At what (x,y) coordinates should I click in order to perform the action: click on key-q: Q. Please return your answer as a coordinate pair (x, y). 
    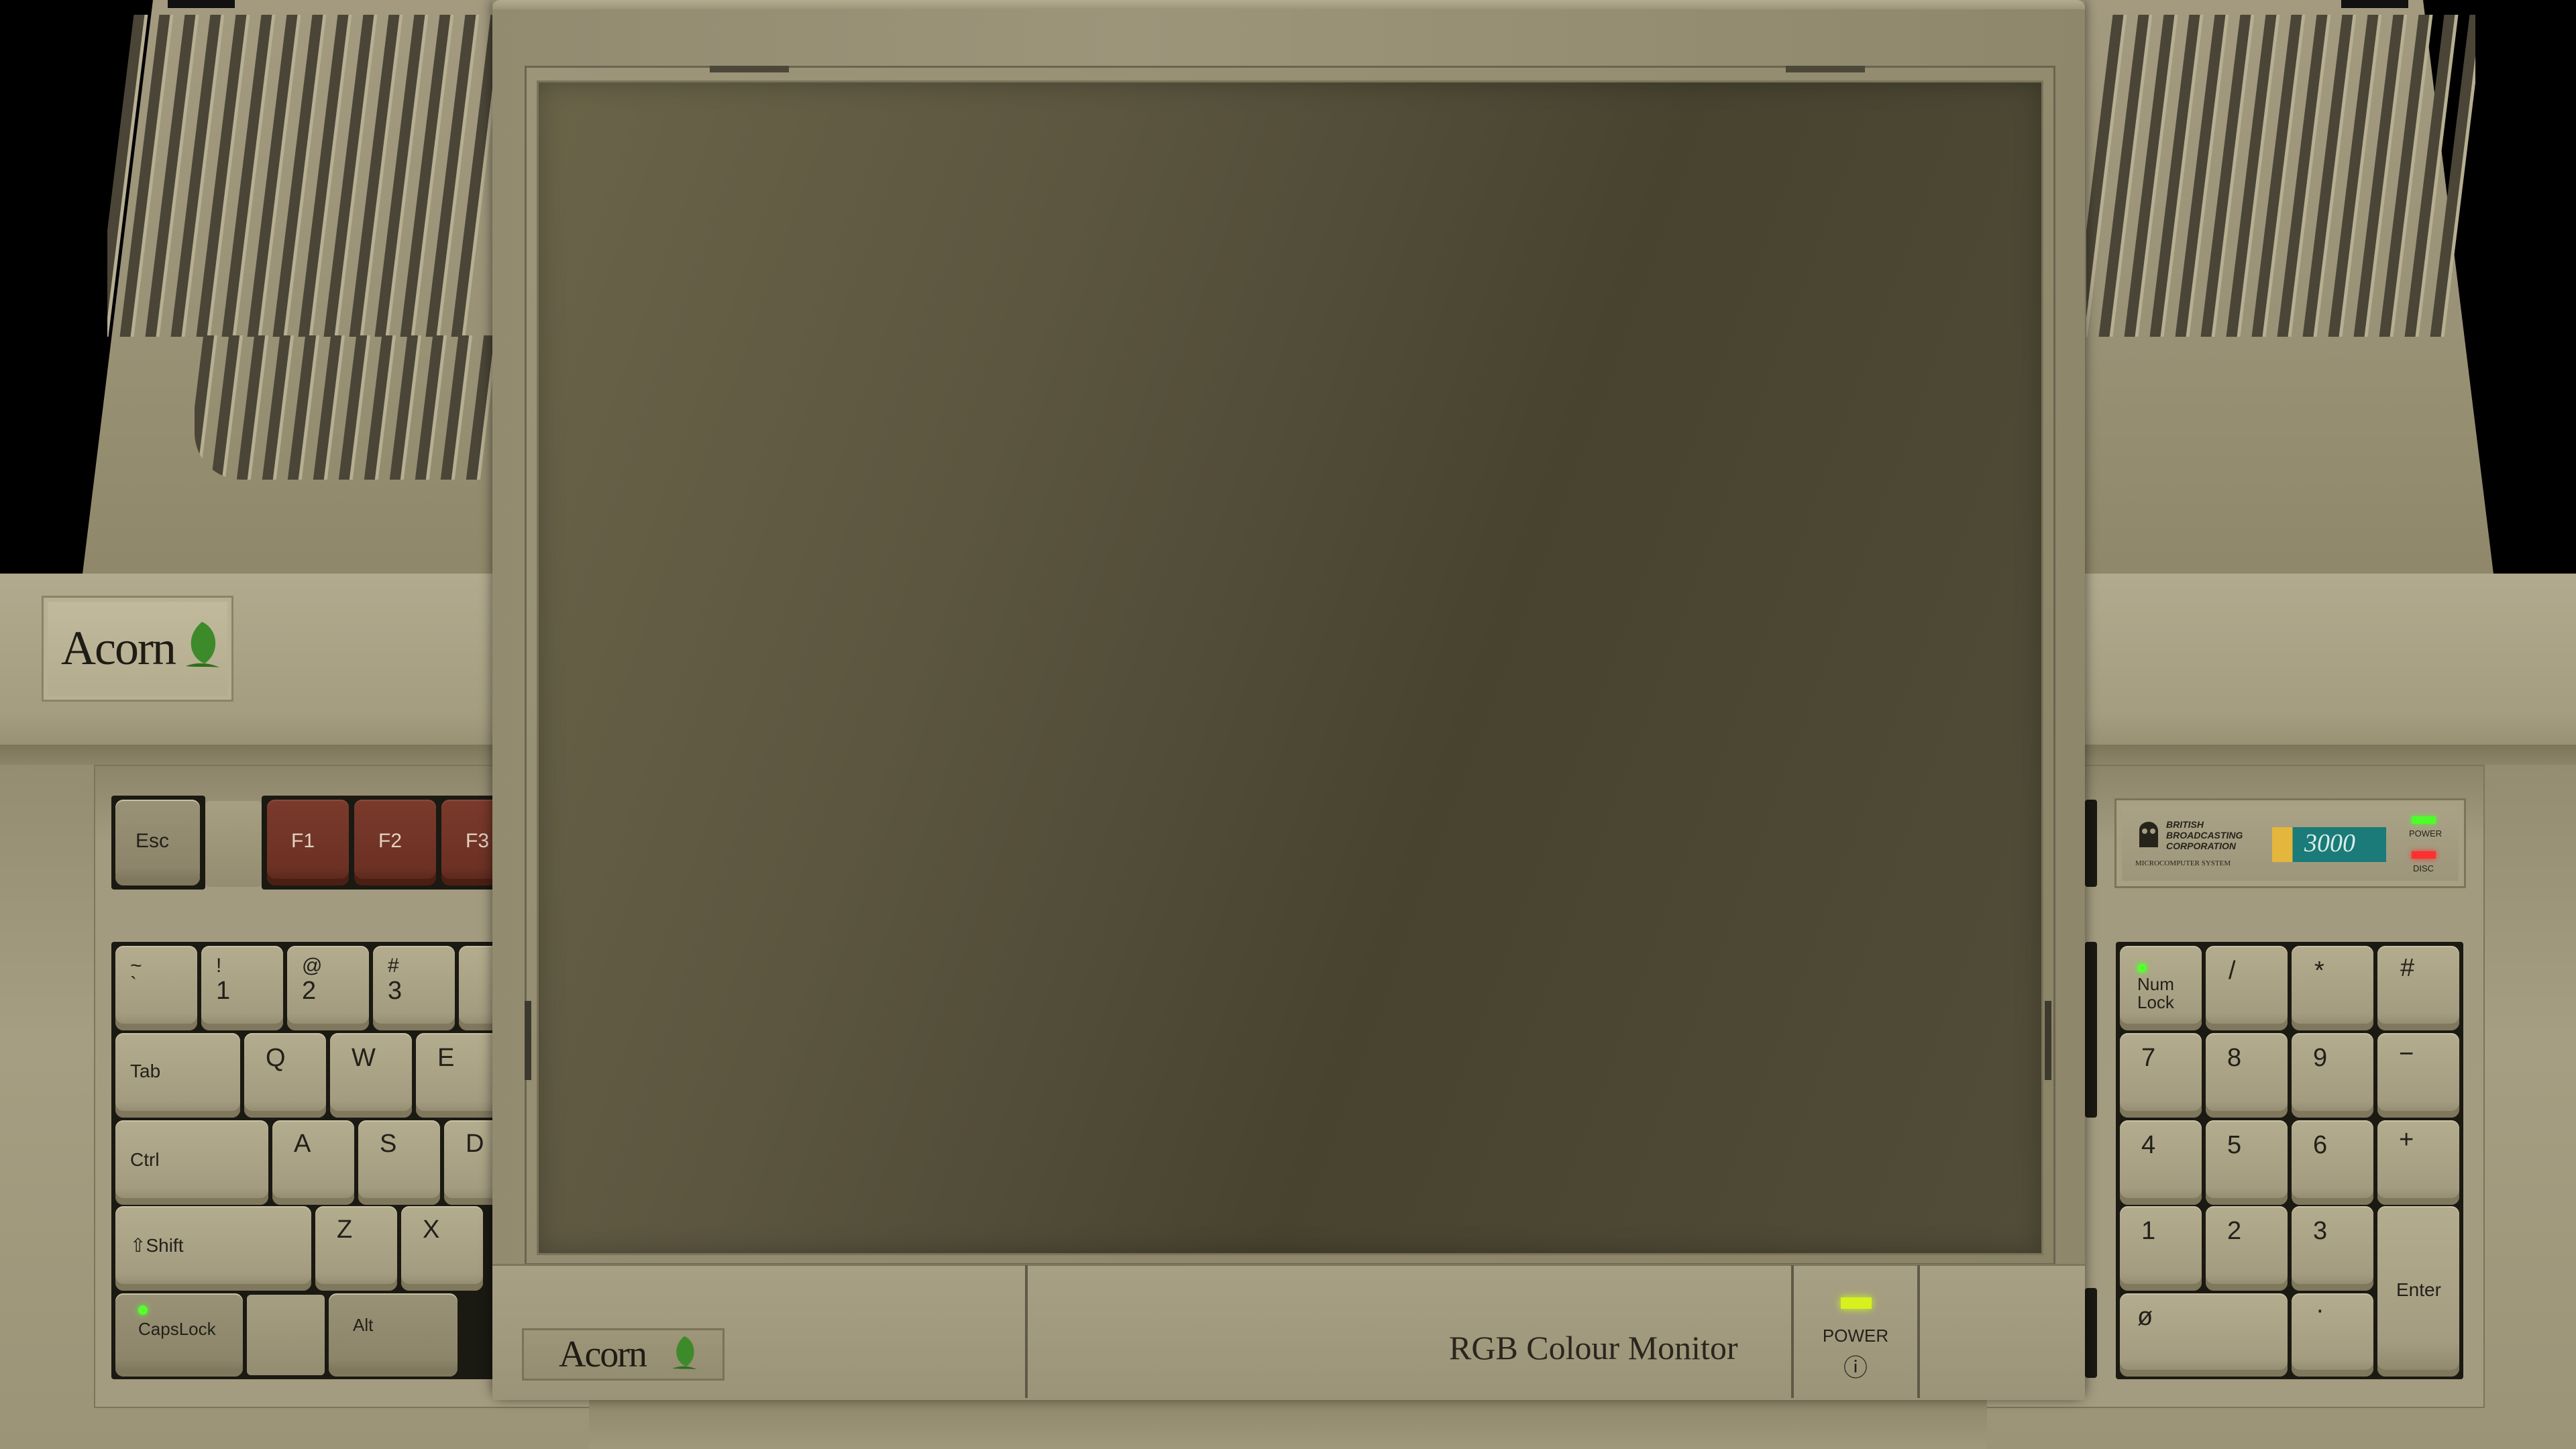
    Looking at the image, I should click on (285, 1075).